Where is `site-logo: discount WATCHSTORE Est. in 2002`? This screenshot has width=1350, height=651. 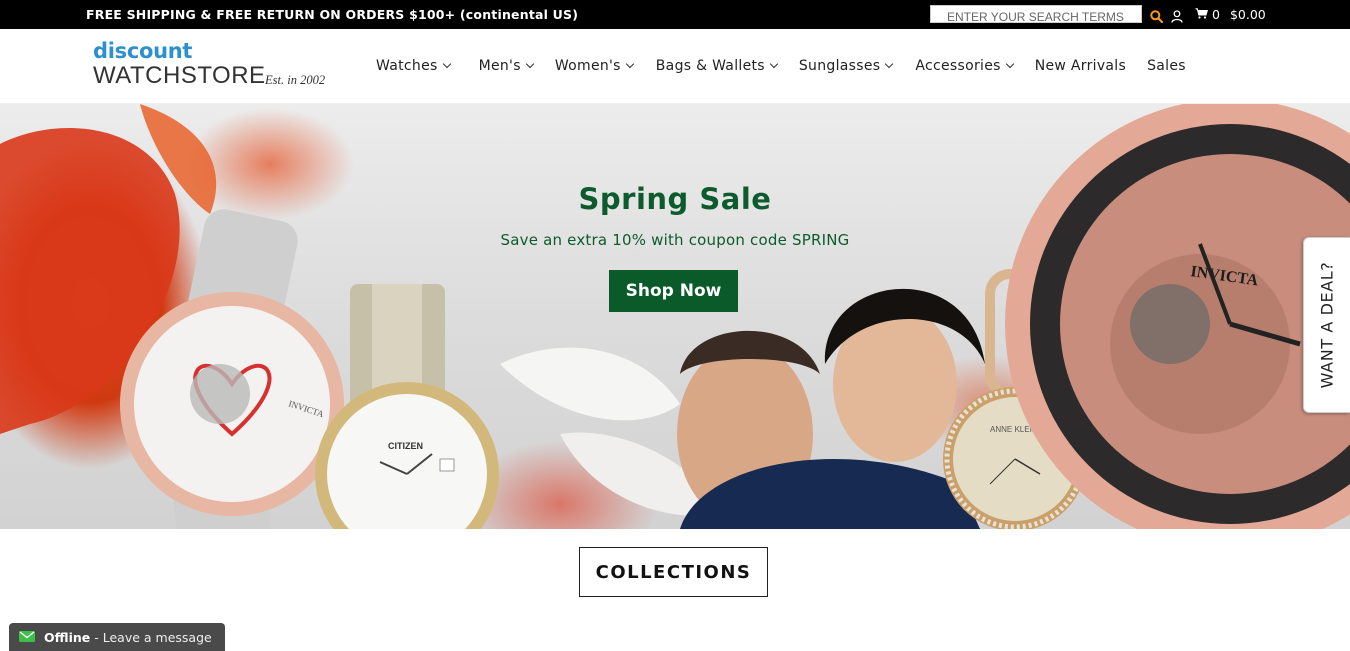
site-logo: discount WATCHSTORE Est. in 2002 is located at coordinates (213, 67).